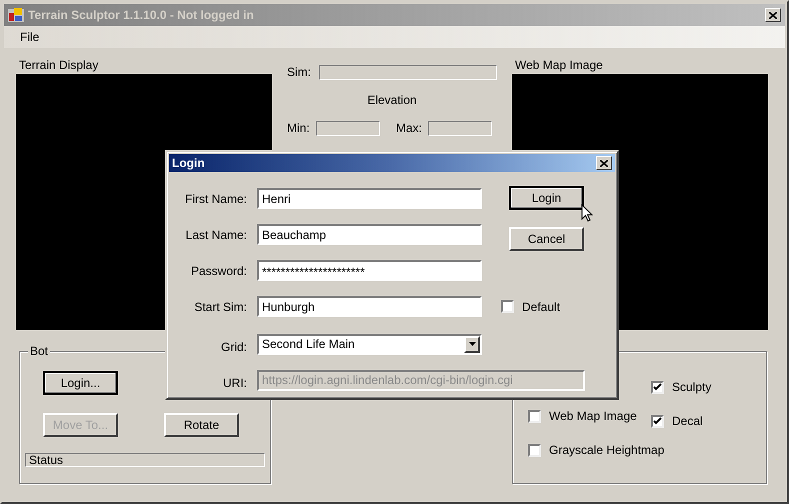 The width and height of the screenshot is (789, 504). I want to click on max-label: Max:, so click(410, 128).